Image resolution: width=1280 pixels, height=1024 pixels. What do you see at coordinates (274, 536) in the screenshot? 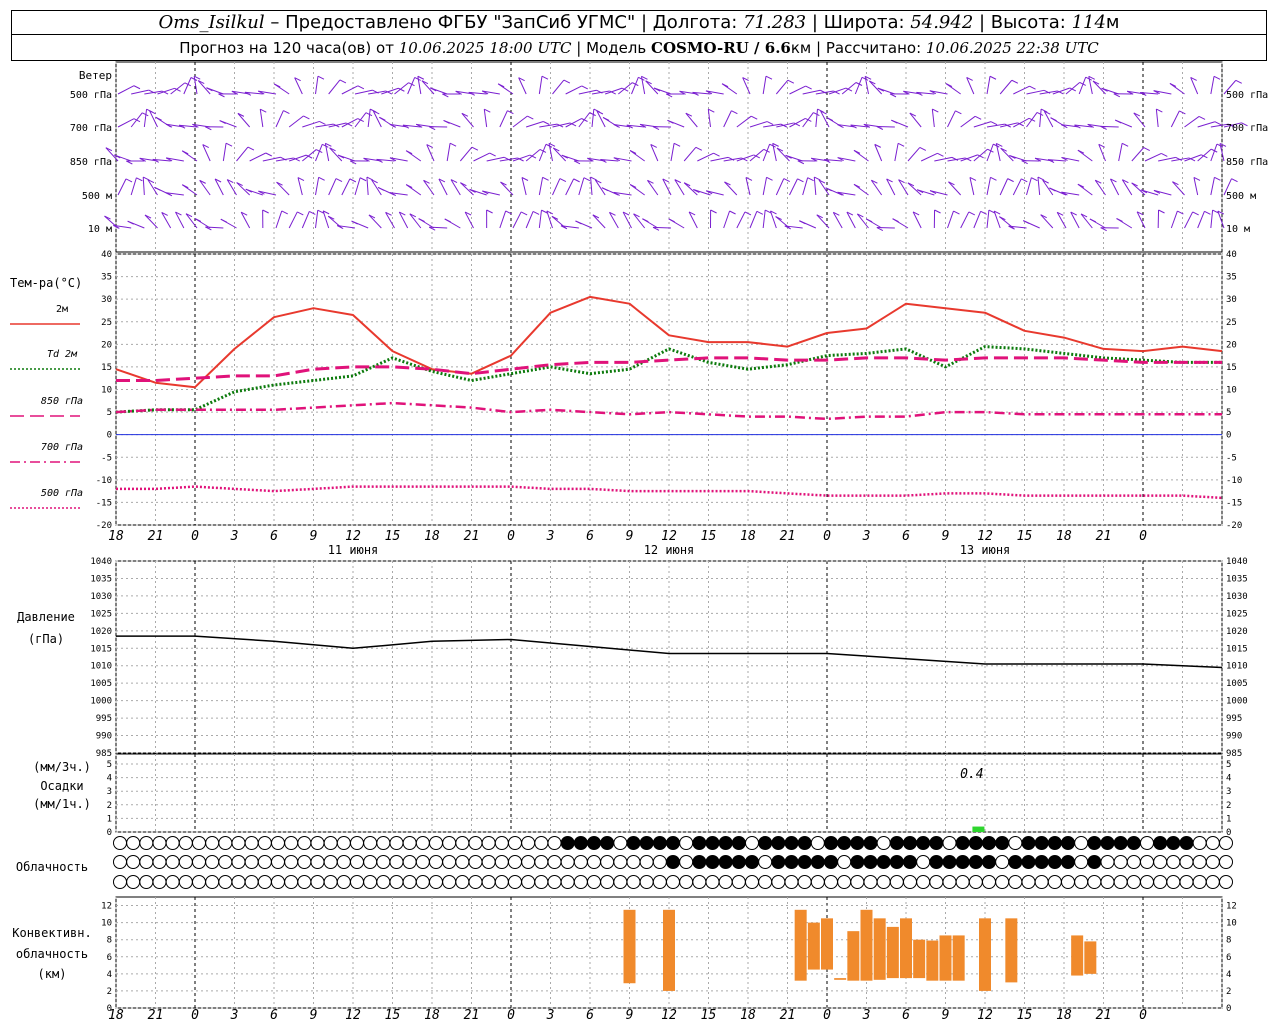
I see `hour-label-top: 6` at bounding box center [274, 536].